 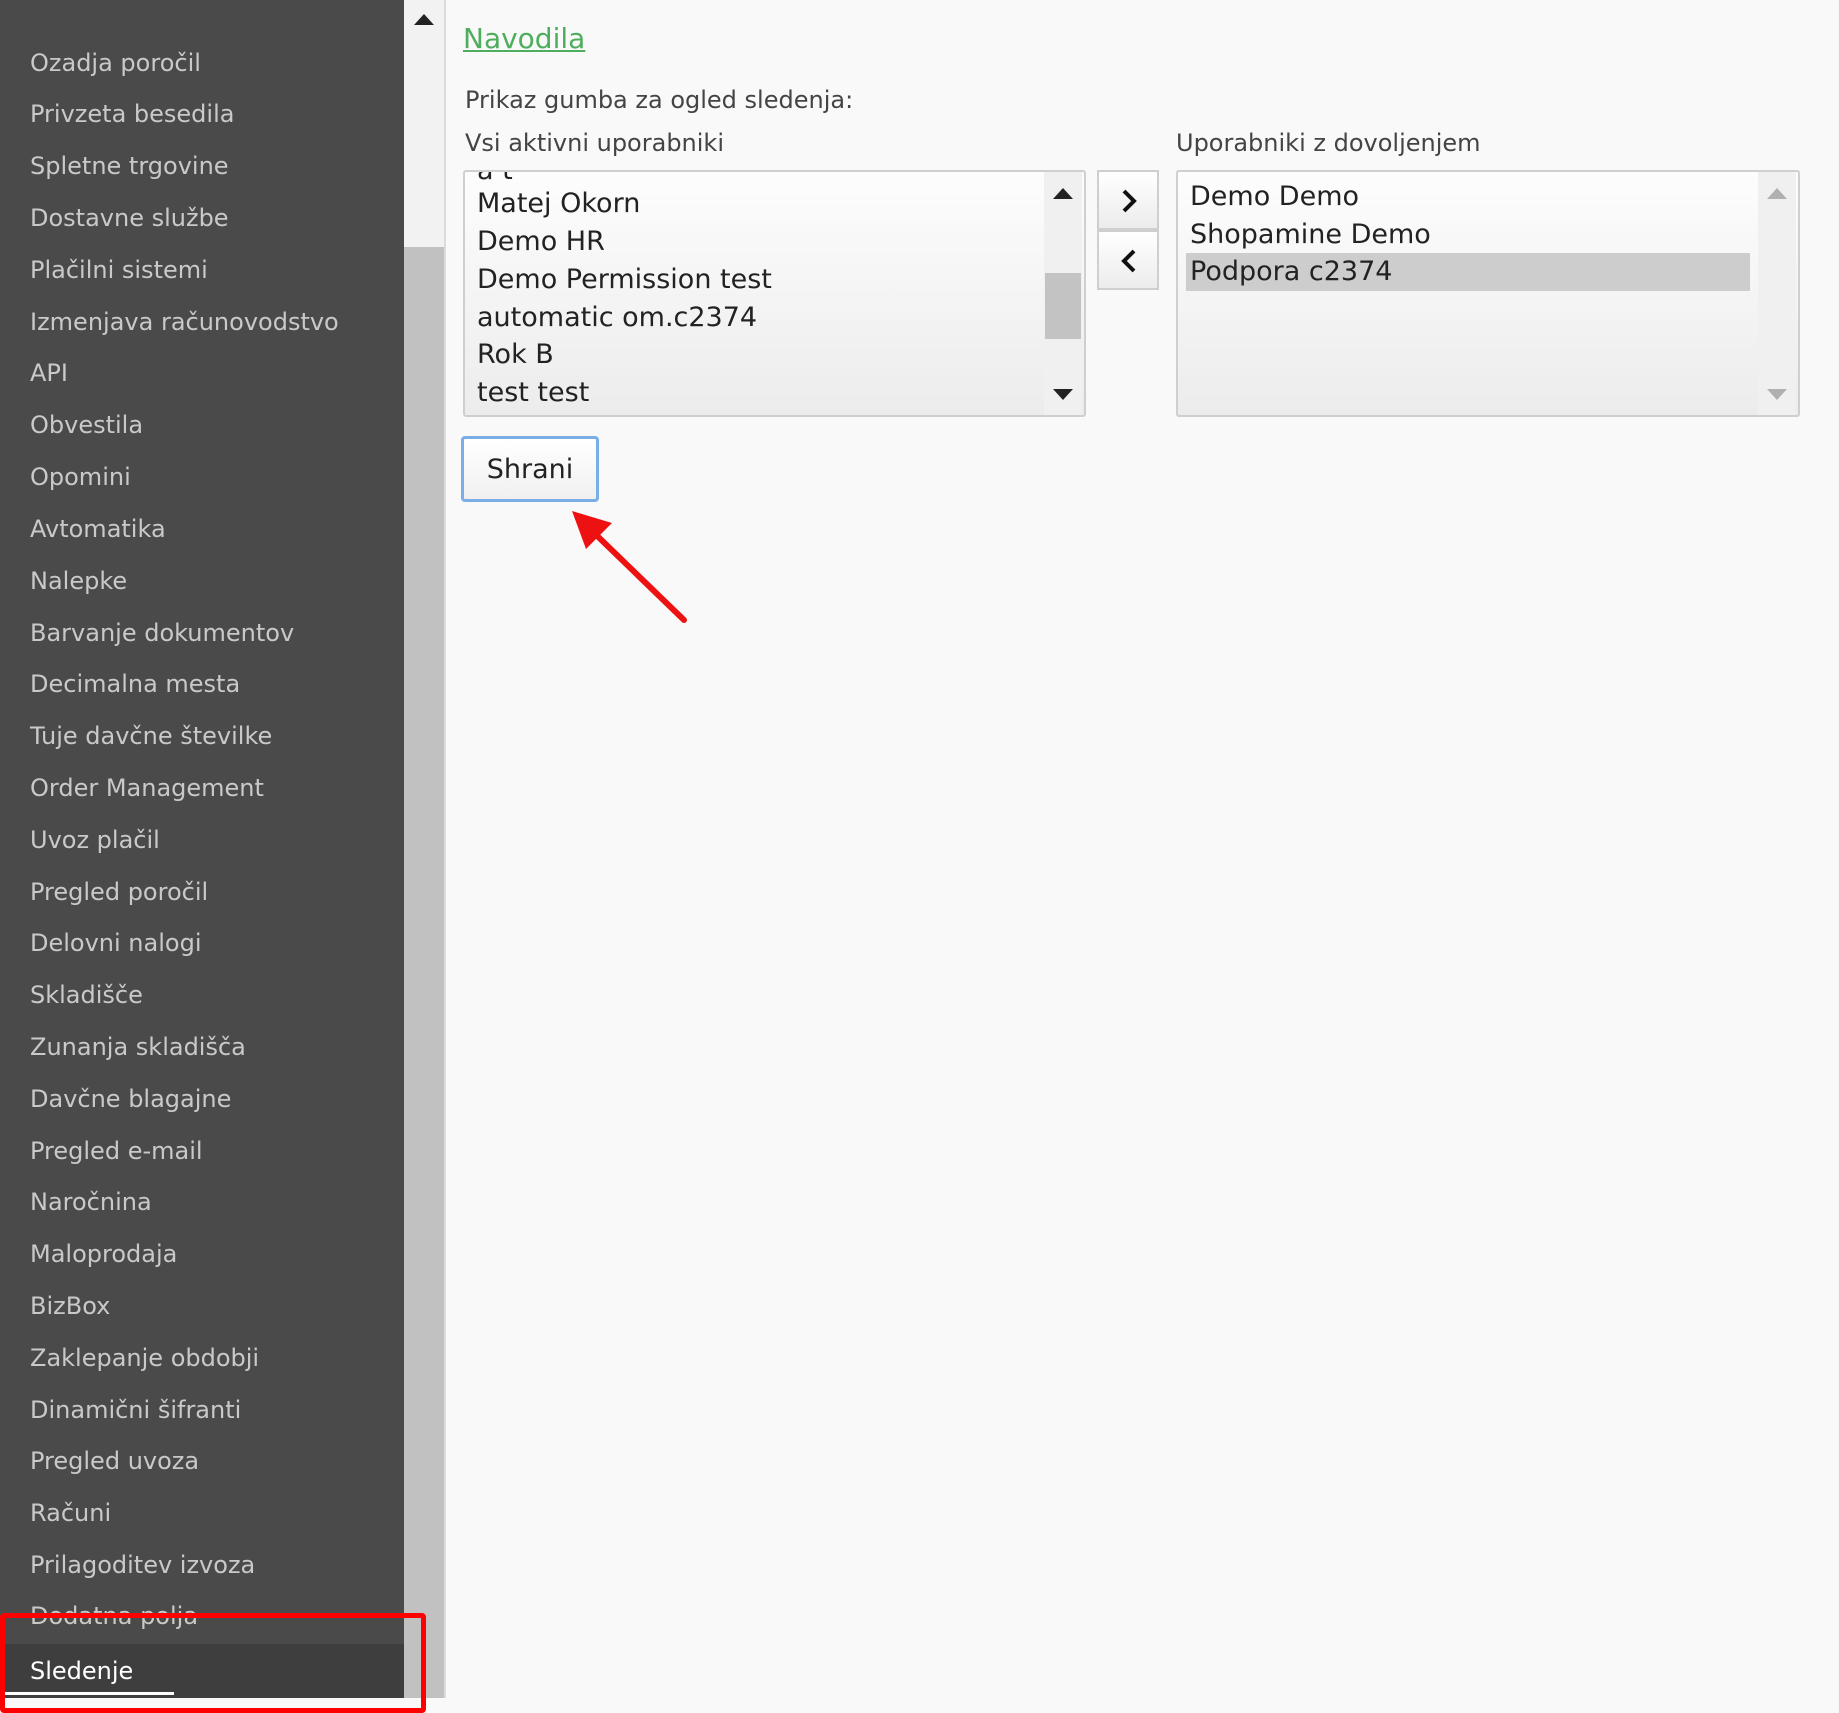 What do you see at coordinates (142, 1565) in the screenshot?
I see `sidebar-item-prilagoditev-izvoza: Prilagoditev izvoza` at bounding box center [142, 1565].